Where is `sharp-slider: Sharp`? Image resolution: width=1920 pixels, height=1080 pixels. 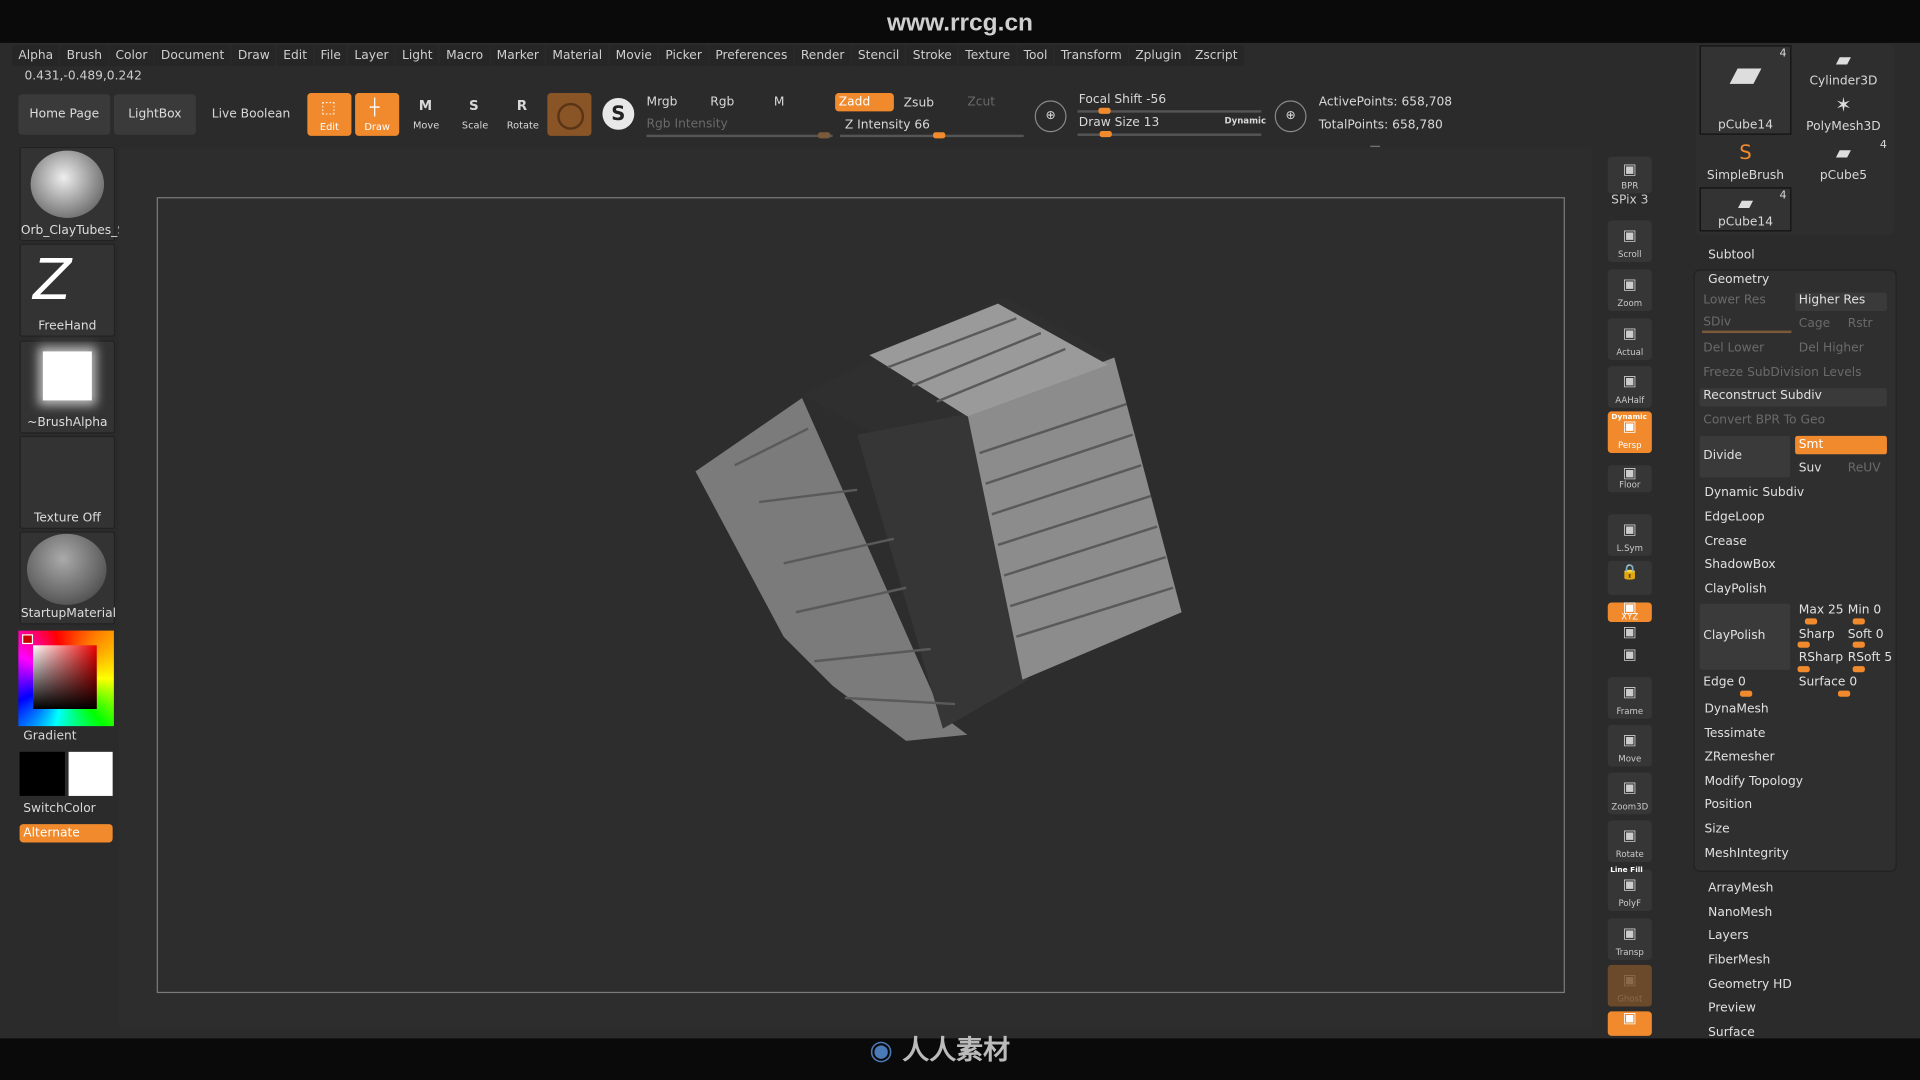
sharp-slider: Sharp is located at coordinates (1817, 634).